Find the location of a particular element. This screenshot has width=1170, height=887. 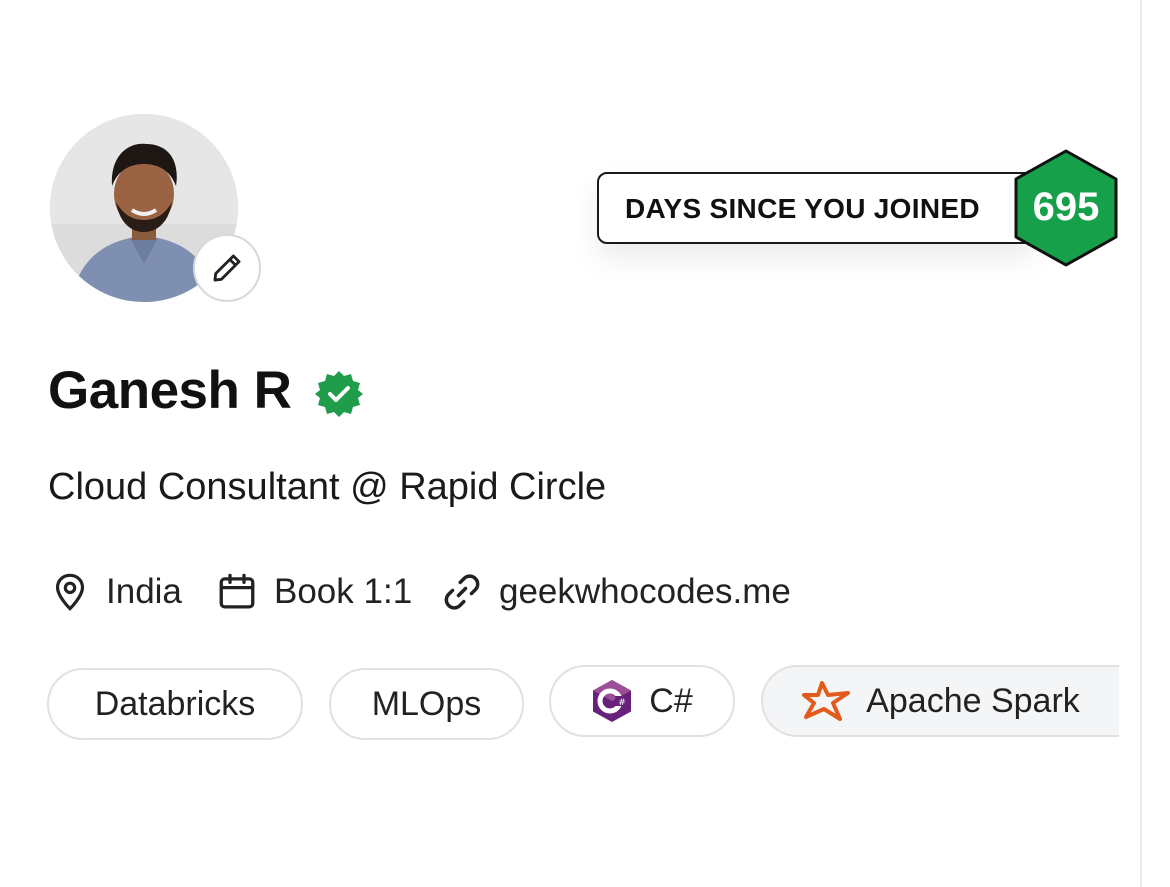

skill-chip-label: MLOps is located at coordinates (426, 703).